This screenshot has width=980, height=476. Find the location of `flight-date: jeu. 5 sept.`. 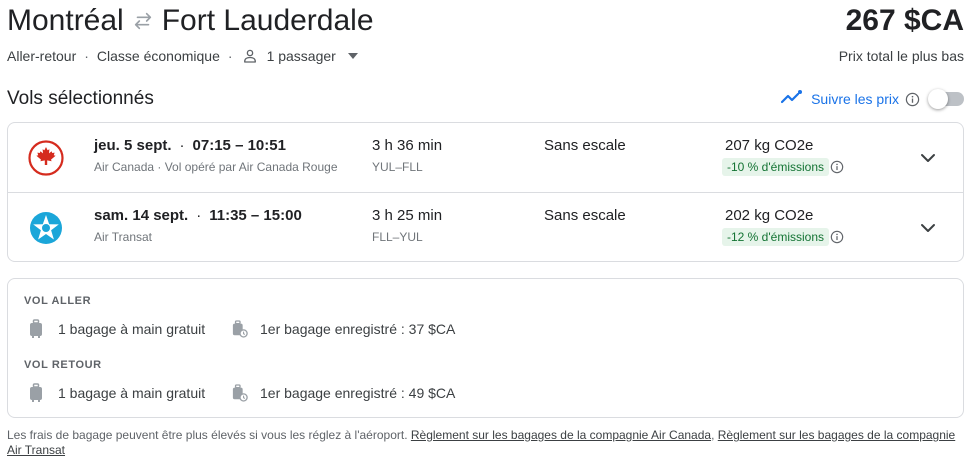

flight-date: jeu. 5 sept. is located at coordinates (133, 145).